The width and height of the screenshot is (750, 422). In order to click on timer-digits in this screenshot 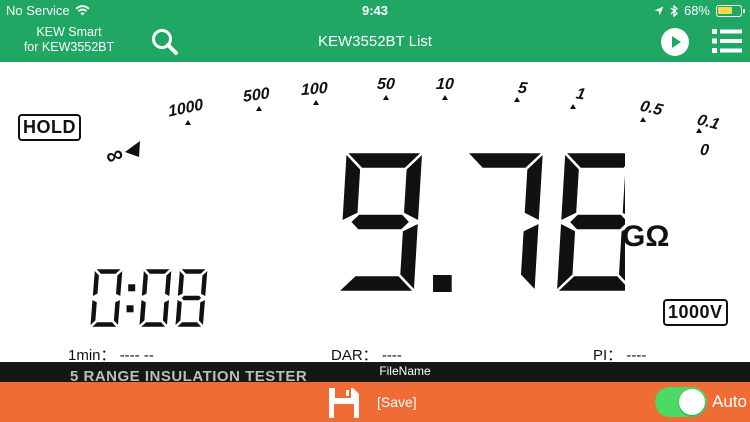, I will do `click(149, 298)`.